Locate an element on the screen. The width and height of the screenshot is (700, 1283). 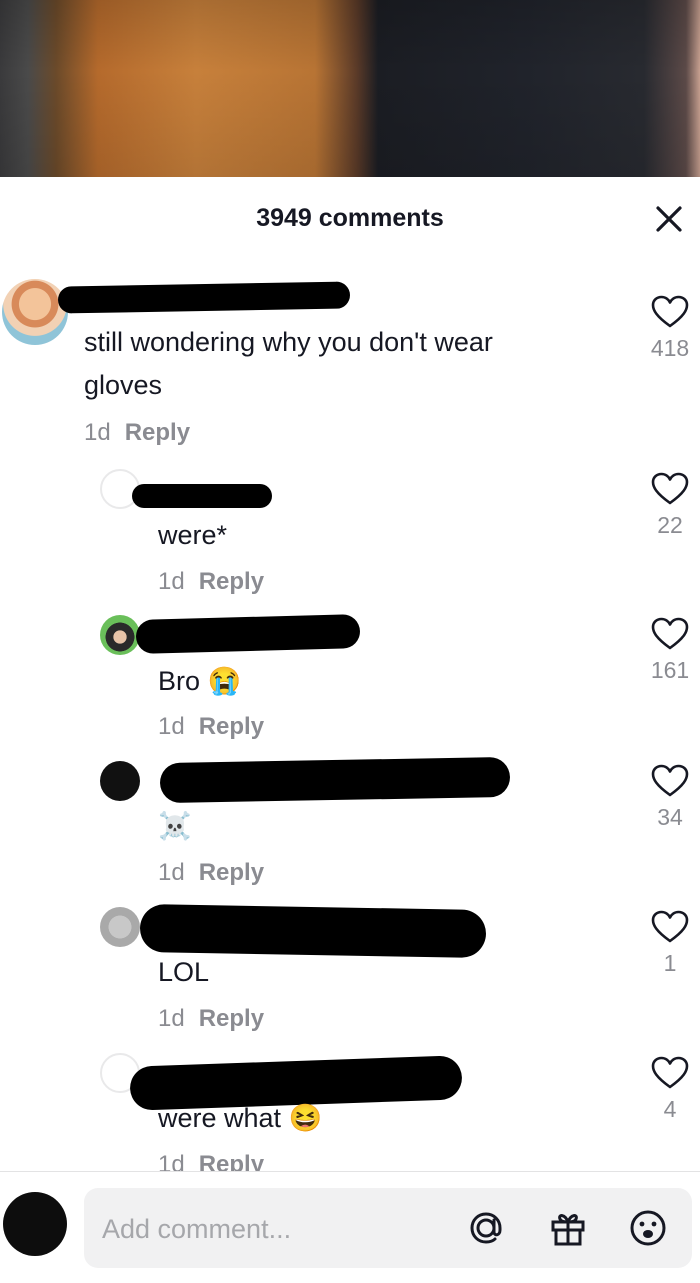
comment-input is located at coordinates (272, 1229).